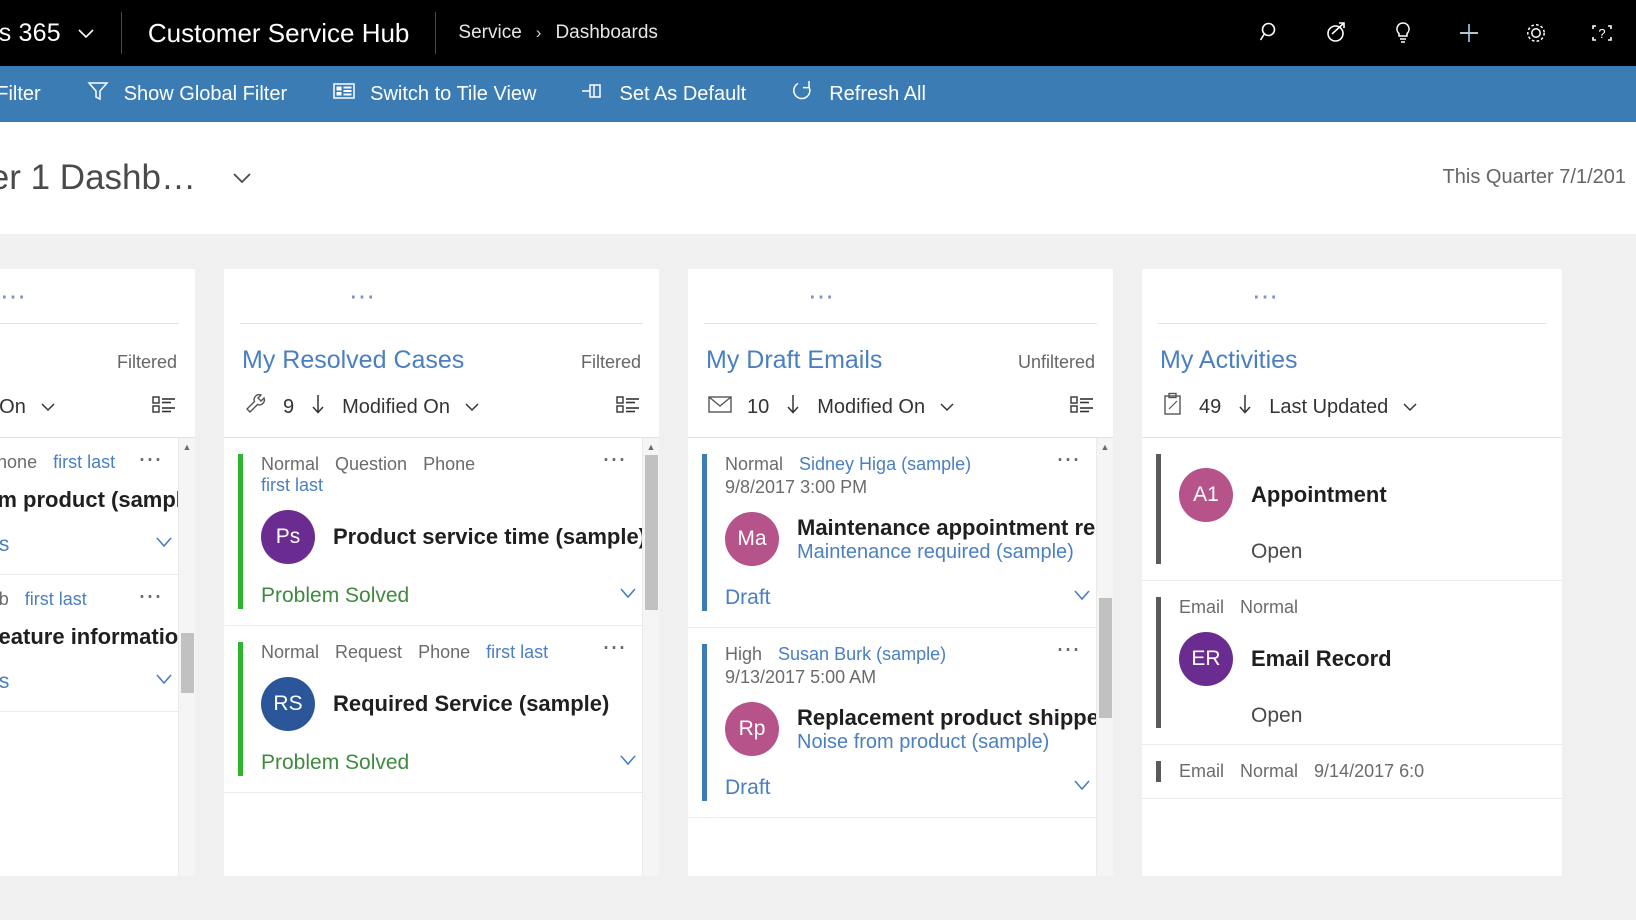 The width and height of the screenshot is (1636, 920). I want to click on breadcrumb-root: Service, so click(489, 33).